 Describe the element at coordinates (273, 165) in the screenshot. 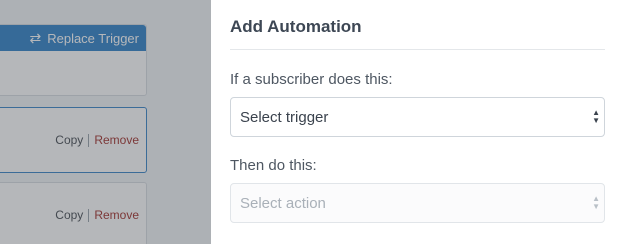

I see `action-label: Then do this:` at that location.